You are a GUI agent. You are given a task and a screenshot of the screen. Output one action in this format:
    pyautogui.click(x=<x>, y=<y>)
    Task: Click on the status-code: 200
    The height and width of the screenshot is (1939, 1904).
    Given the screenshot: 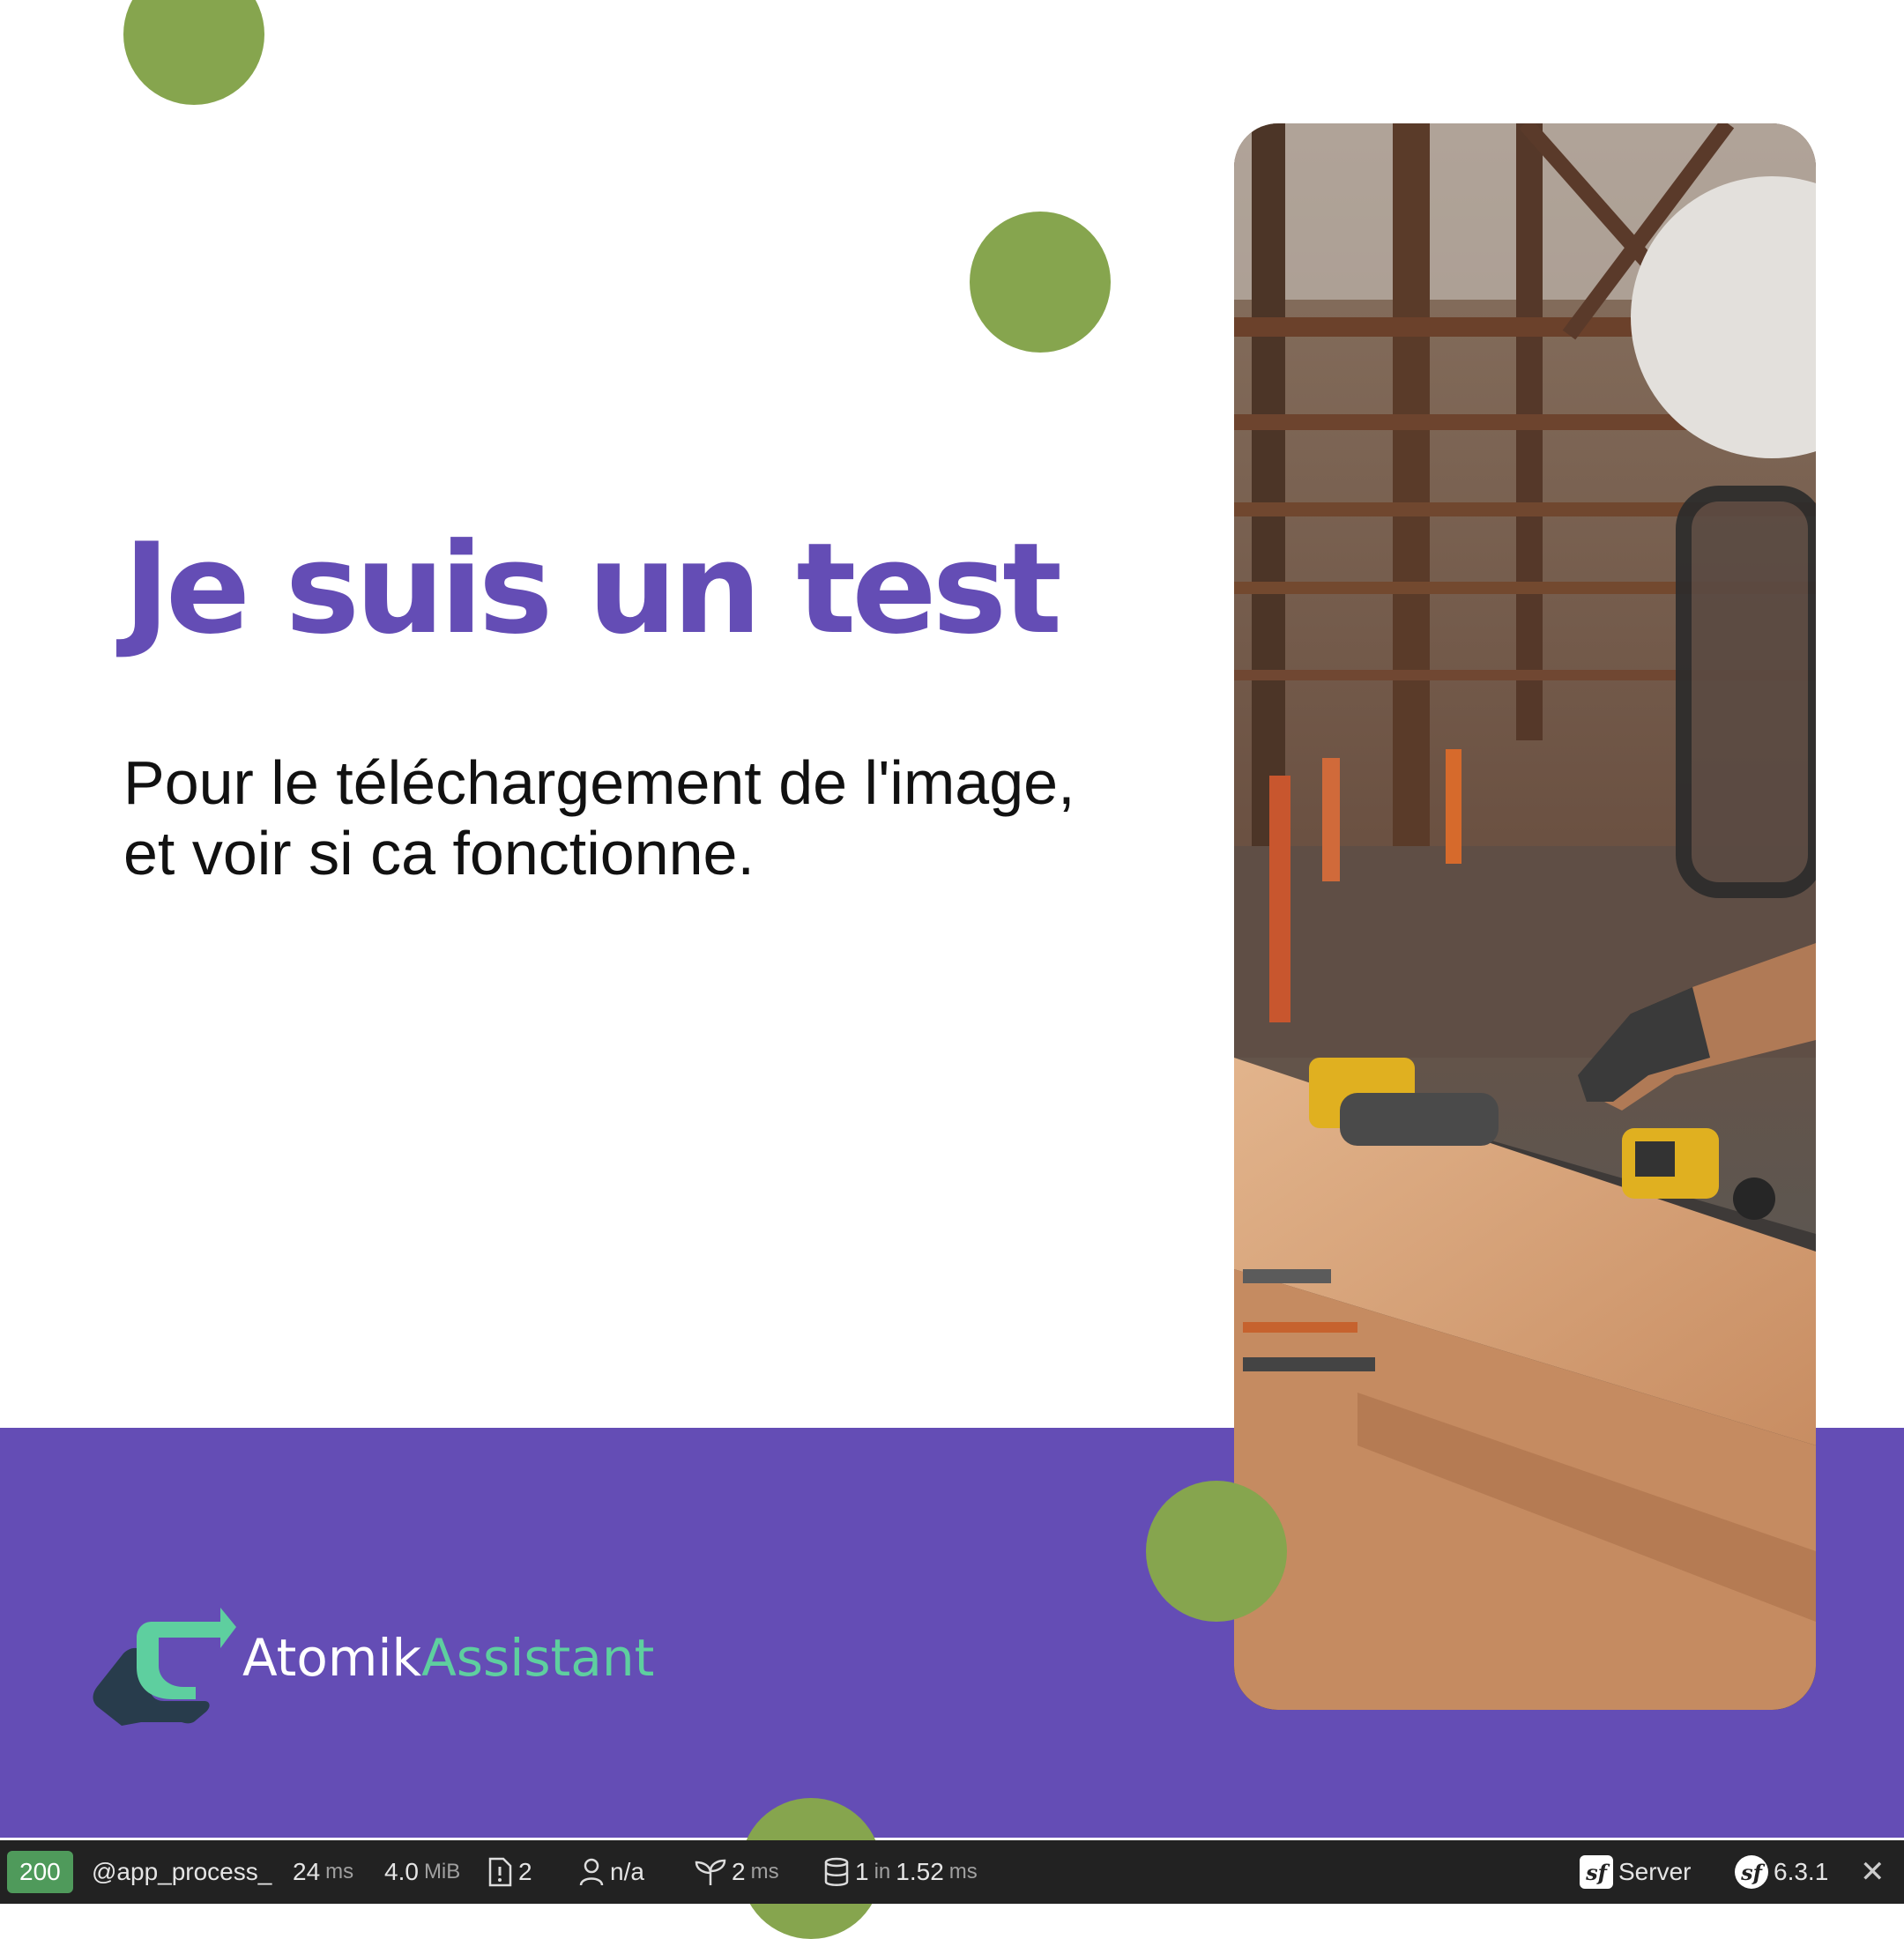 What is the action you would take?
    pyautogui.click(x=40, y=1872)
    